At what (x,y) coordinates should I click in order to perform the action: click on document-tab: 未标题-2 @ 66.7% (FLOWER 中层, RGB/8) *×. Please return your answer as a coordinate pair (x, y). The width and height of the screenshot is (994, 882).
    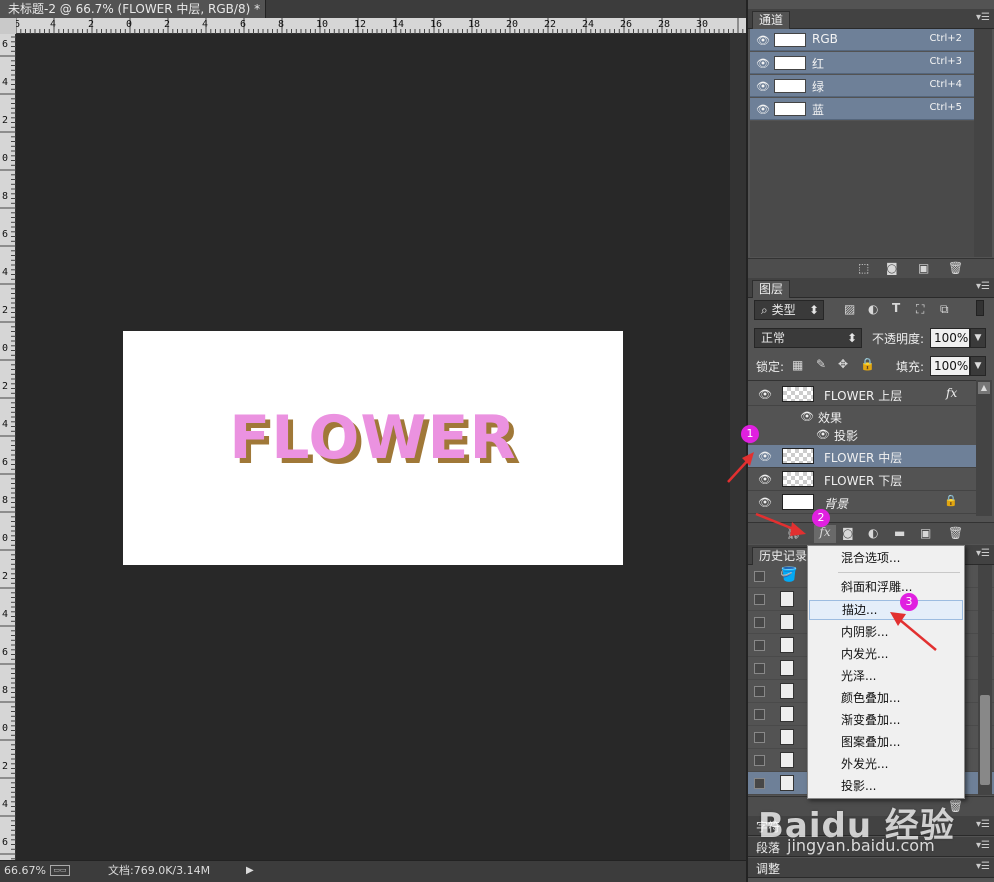
    Looking at the image, I should click on (138, 9).